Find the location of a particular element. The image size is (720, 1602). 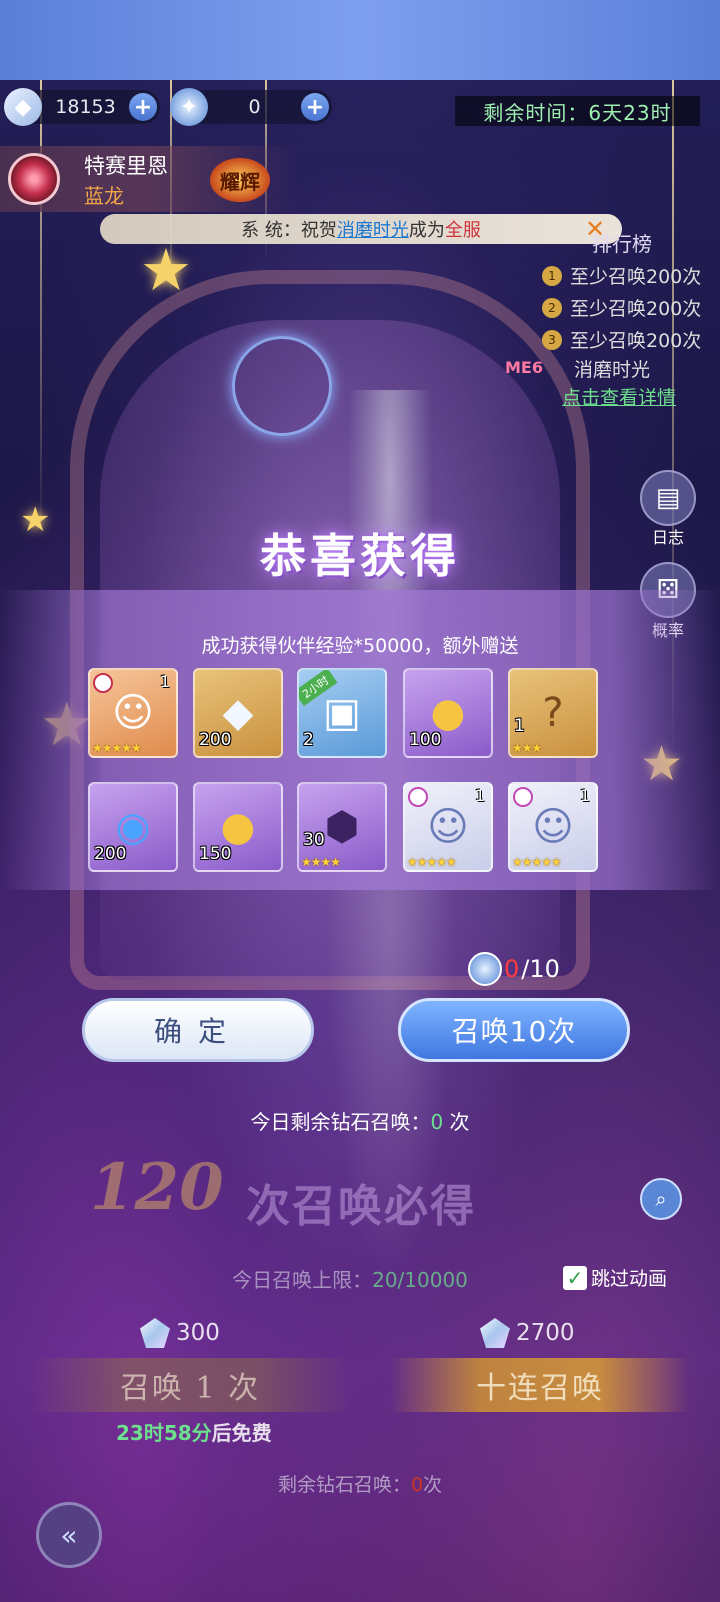

cost-one-value: 300 is located at coordinates (198, 1333).